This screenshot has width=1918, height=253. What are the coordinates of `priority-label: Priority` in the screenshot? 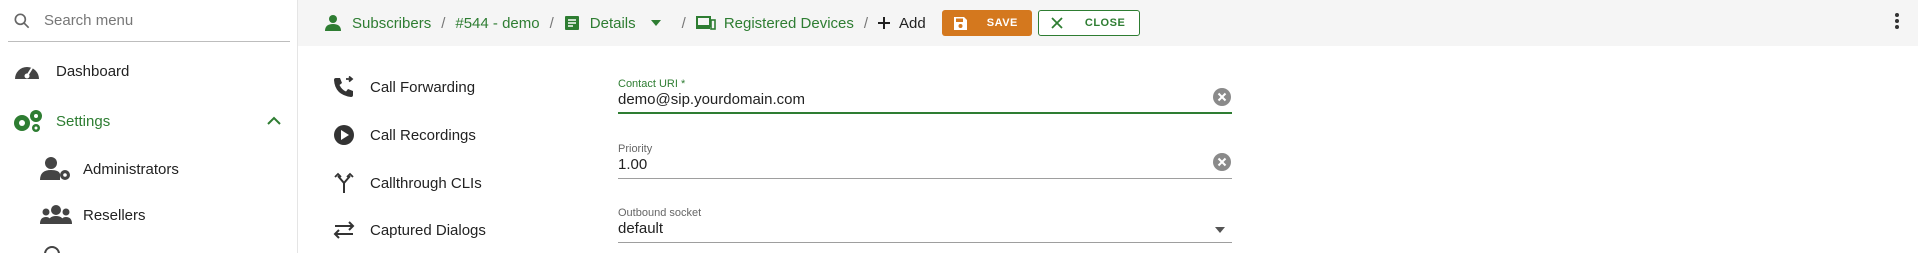 It's located at (635, 149).